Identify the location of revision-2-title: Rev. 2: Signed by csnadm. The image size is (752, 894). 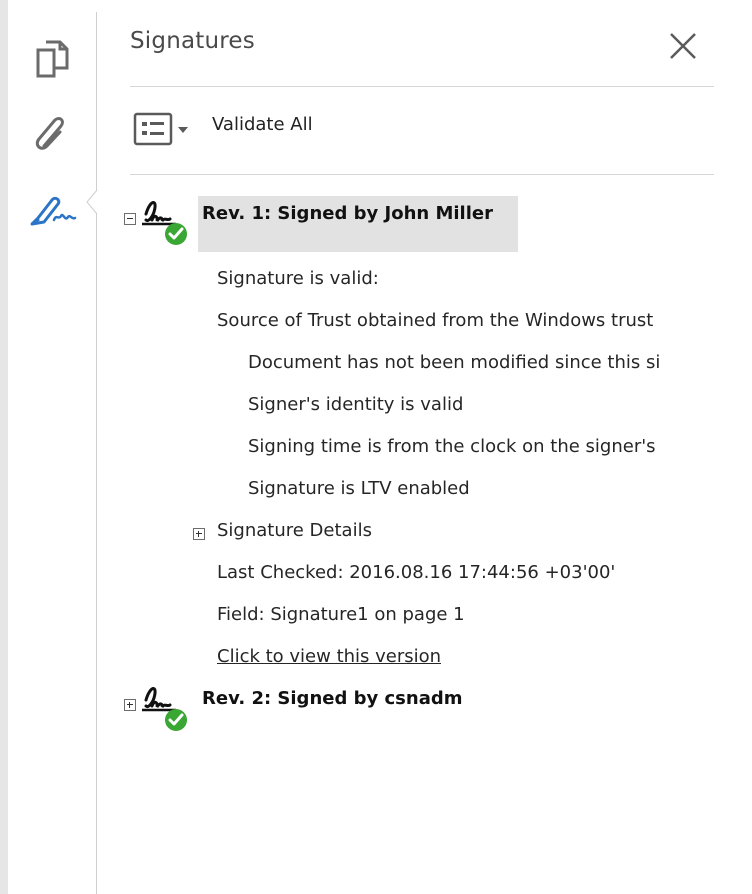
(332, 698).